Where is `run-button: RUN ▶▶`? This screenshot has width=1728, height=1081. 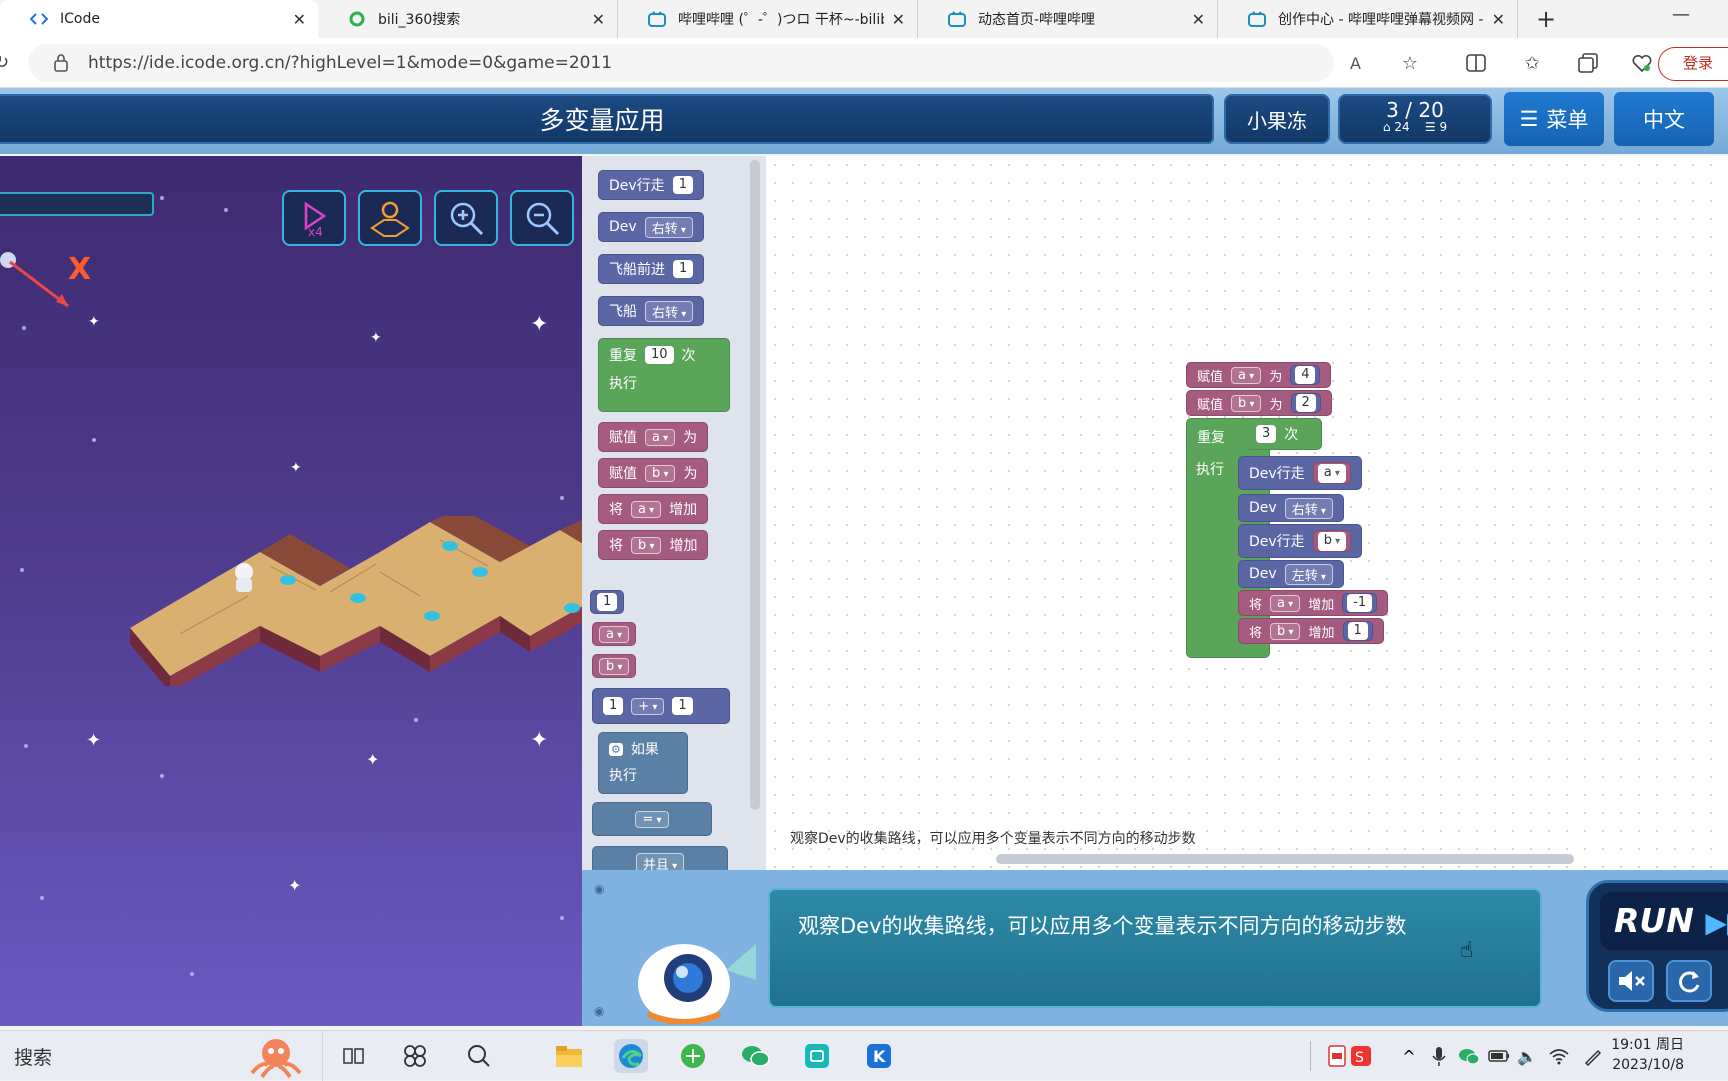
run-button: RUN ▶▶ is located at coordinates (1664, 921).